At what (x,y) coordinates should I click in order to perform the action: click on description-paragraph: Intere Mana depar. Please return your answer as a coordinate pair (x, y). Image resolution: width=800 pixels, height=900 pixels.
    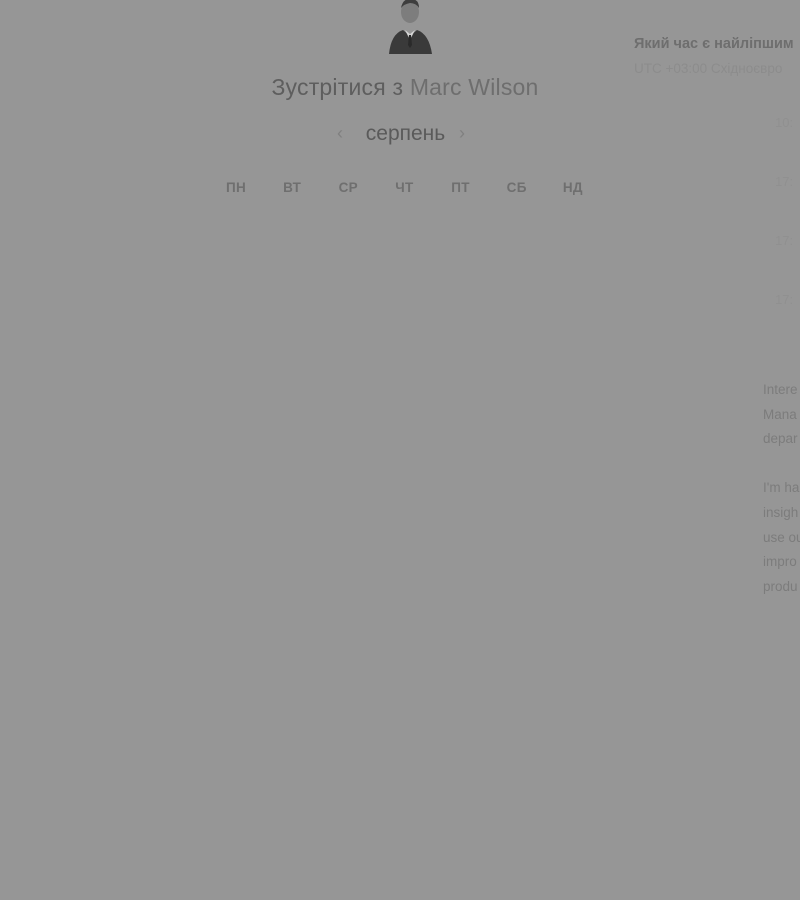
    Looking at the image, I should click on (781, 415).